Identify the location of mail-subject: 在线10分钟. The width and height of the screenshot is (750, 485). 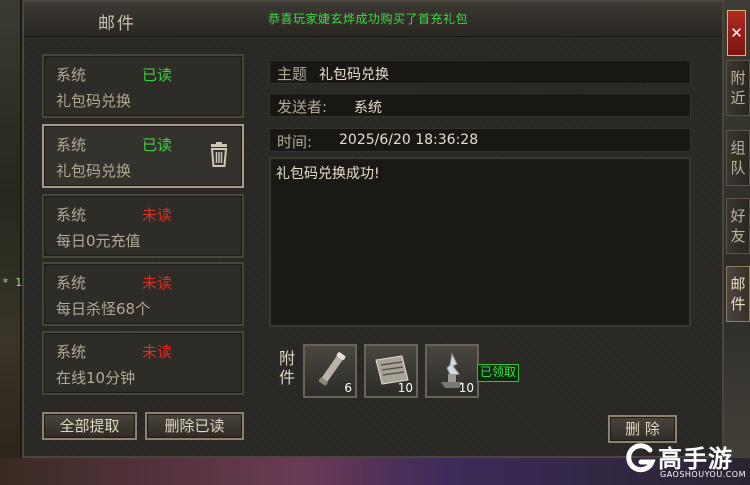
(96, 378).